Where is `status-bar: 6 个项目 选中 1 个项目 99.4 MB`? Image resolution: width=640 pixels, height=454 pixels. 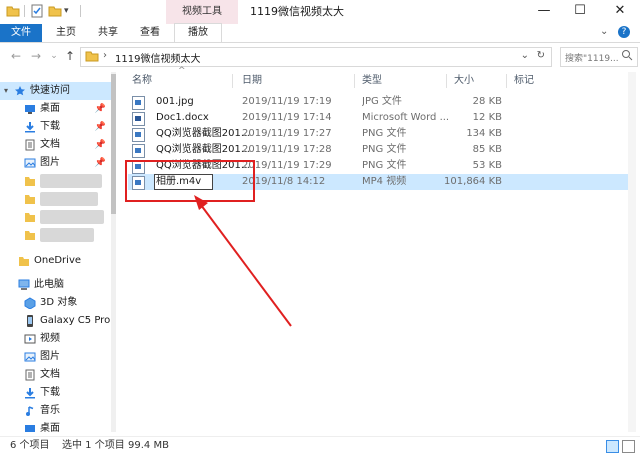
status-bar: 6 个项目 选中 1 个项目 99.4 MB is located at coordinates (320, 445).